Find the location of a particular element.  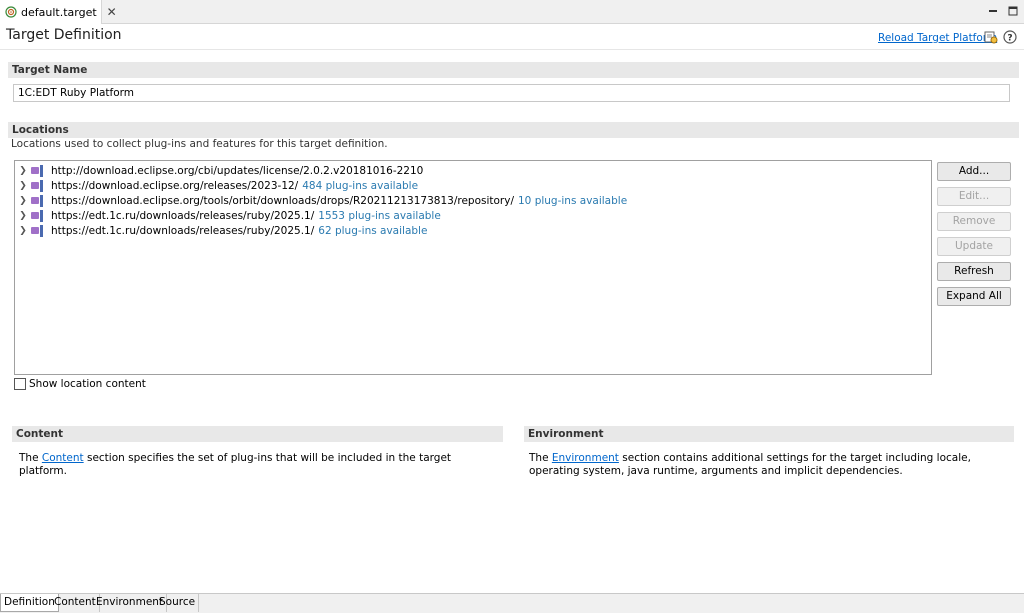

show-location-content-option: Show location content is located at coordinates (80, 384).